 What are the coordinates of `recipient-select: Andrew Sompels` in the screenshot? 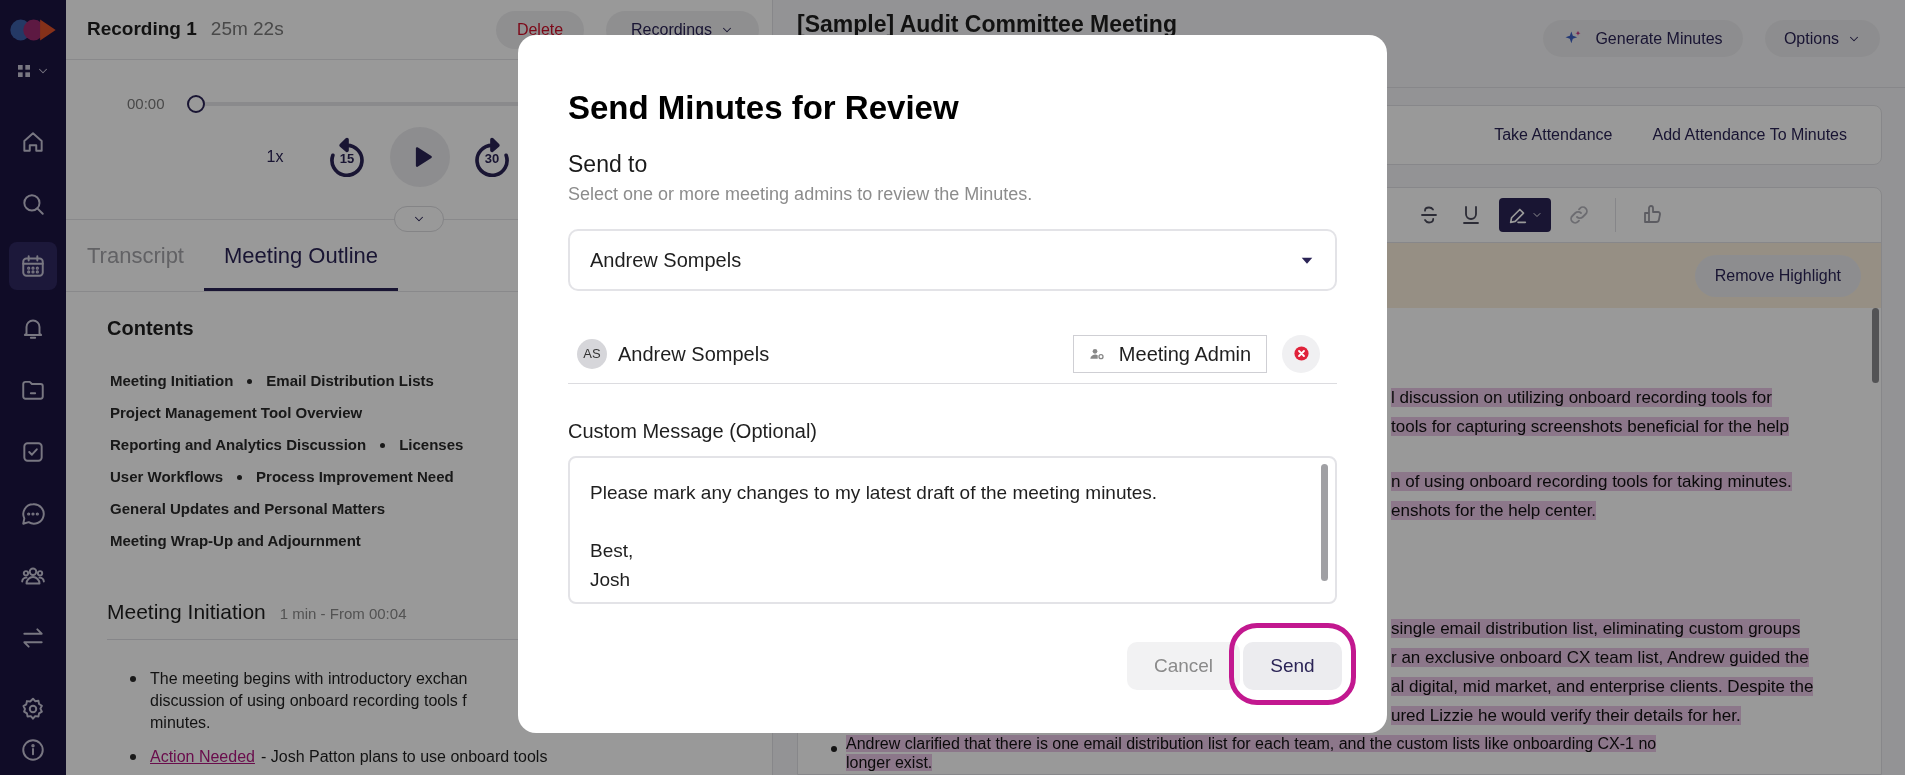 It's located at (952, 260).